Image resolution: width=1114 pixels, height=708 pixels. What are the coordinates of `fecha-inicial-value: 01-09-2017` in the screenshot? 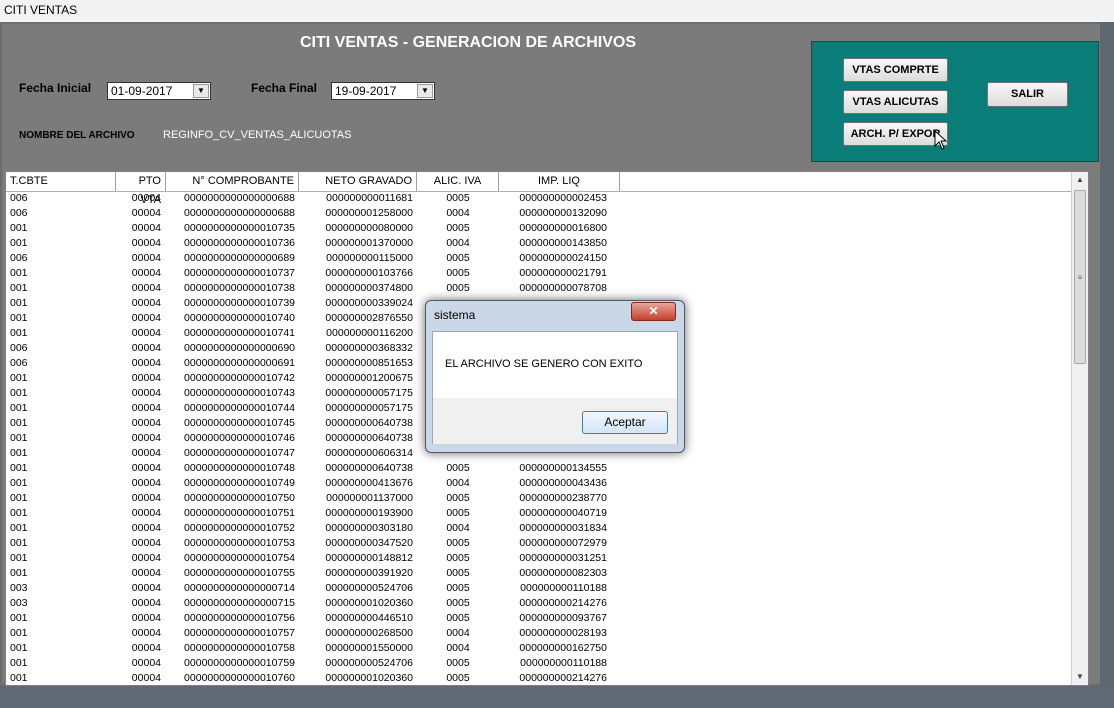 It's located at (142, 91).